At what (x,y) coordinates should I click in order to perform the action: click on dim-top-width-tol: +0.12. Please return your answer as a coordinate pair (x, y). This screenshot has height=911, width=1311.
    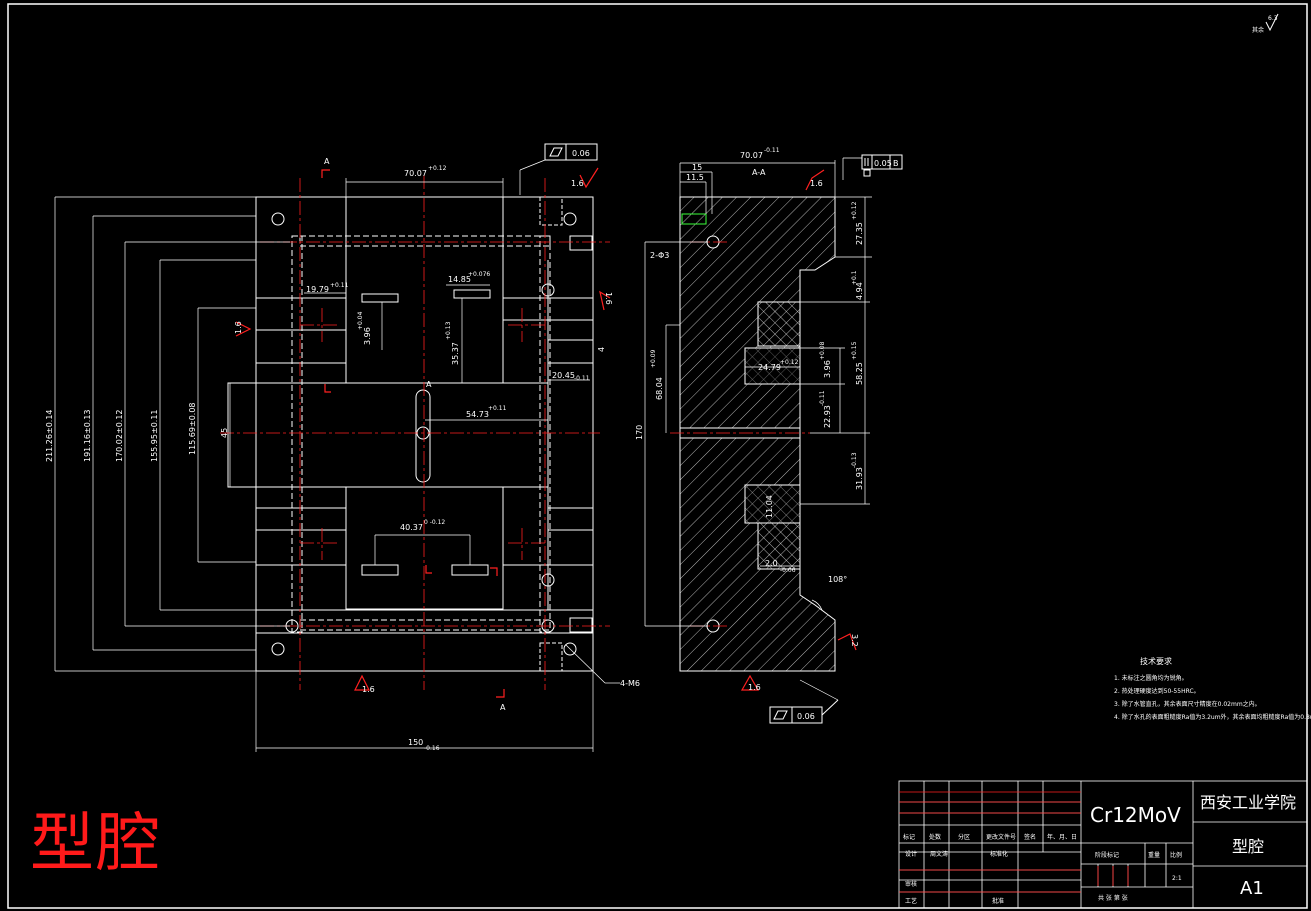
    Looking at the image, I should click on (437, 168).